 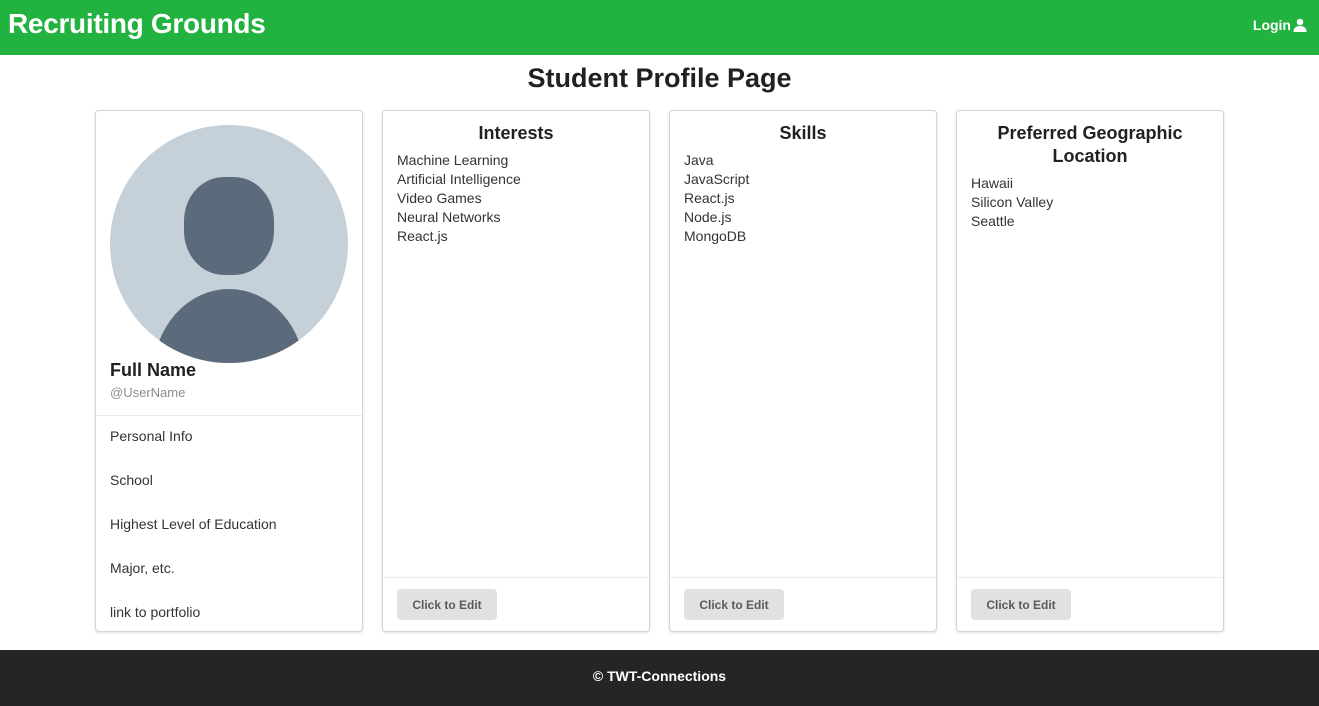 What do you see at coordinates (734, 604) in the screenshot?
I see `edit-skills-button: Click to Edit` at bounding box center [734, 604].